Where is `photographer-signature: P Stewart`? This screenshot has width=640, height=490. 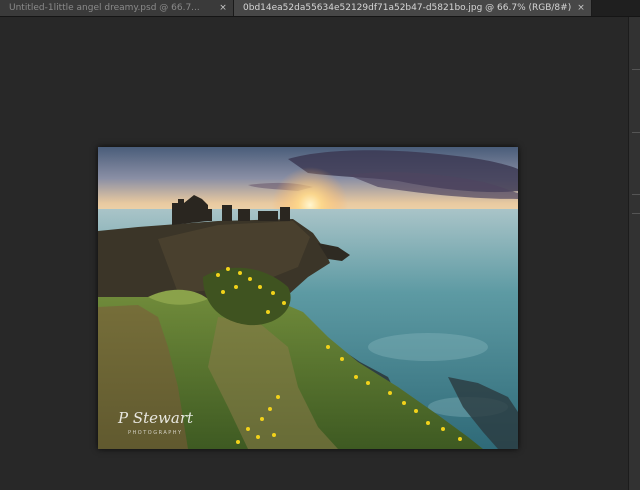
photographer-signature: P Stewart is located at coordinates (156, 418).